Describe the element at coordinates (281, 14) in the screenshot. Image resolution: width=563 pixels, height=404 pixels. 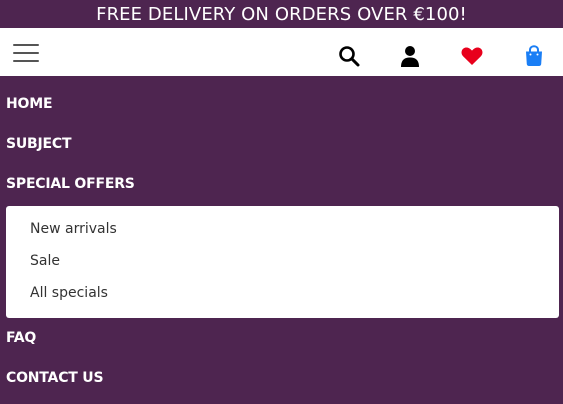
I see `promo-banner: FREE DELIVERY ON ORDERS OVER €100!` at that location.